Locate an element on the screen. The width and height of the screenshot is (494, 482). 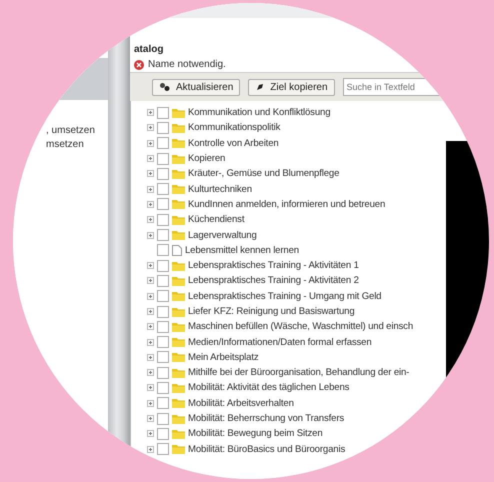
refresh-icon is located at coordinates (165, 87).